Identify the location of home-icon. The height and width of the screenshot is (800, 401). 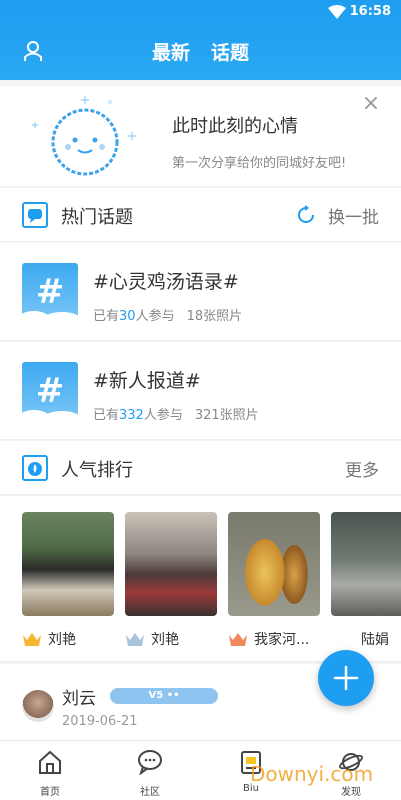
(50, 762).